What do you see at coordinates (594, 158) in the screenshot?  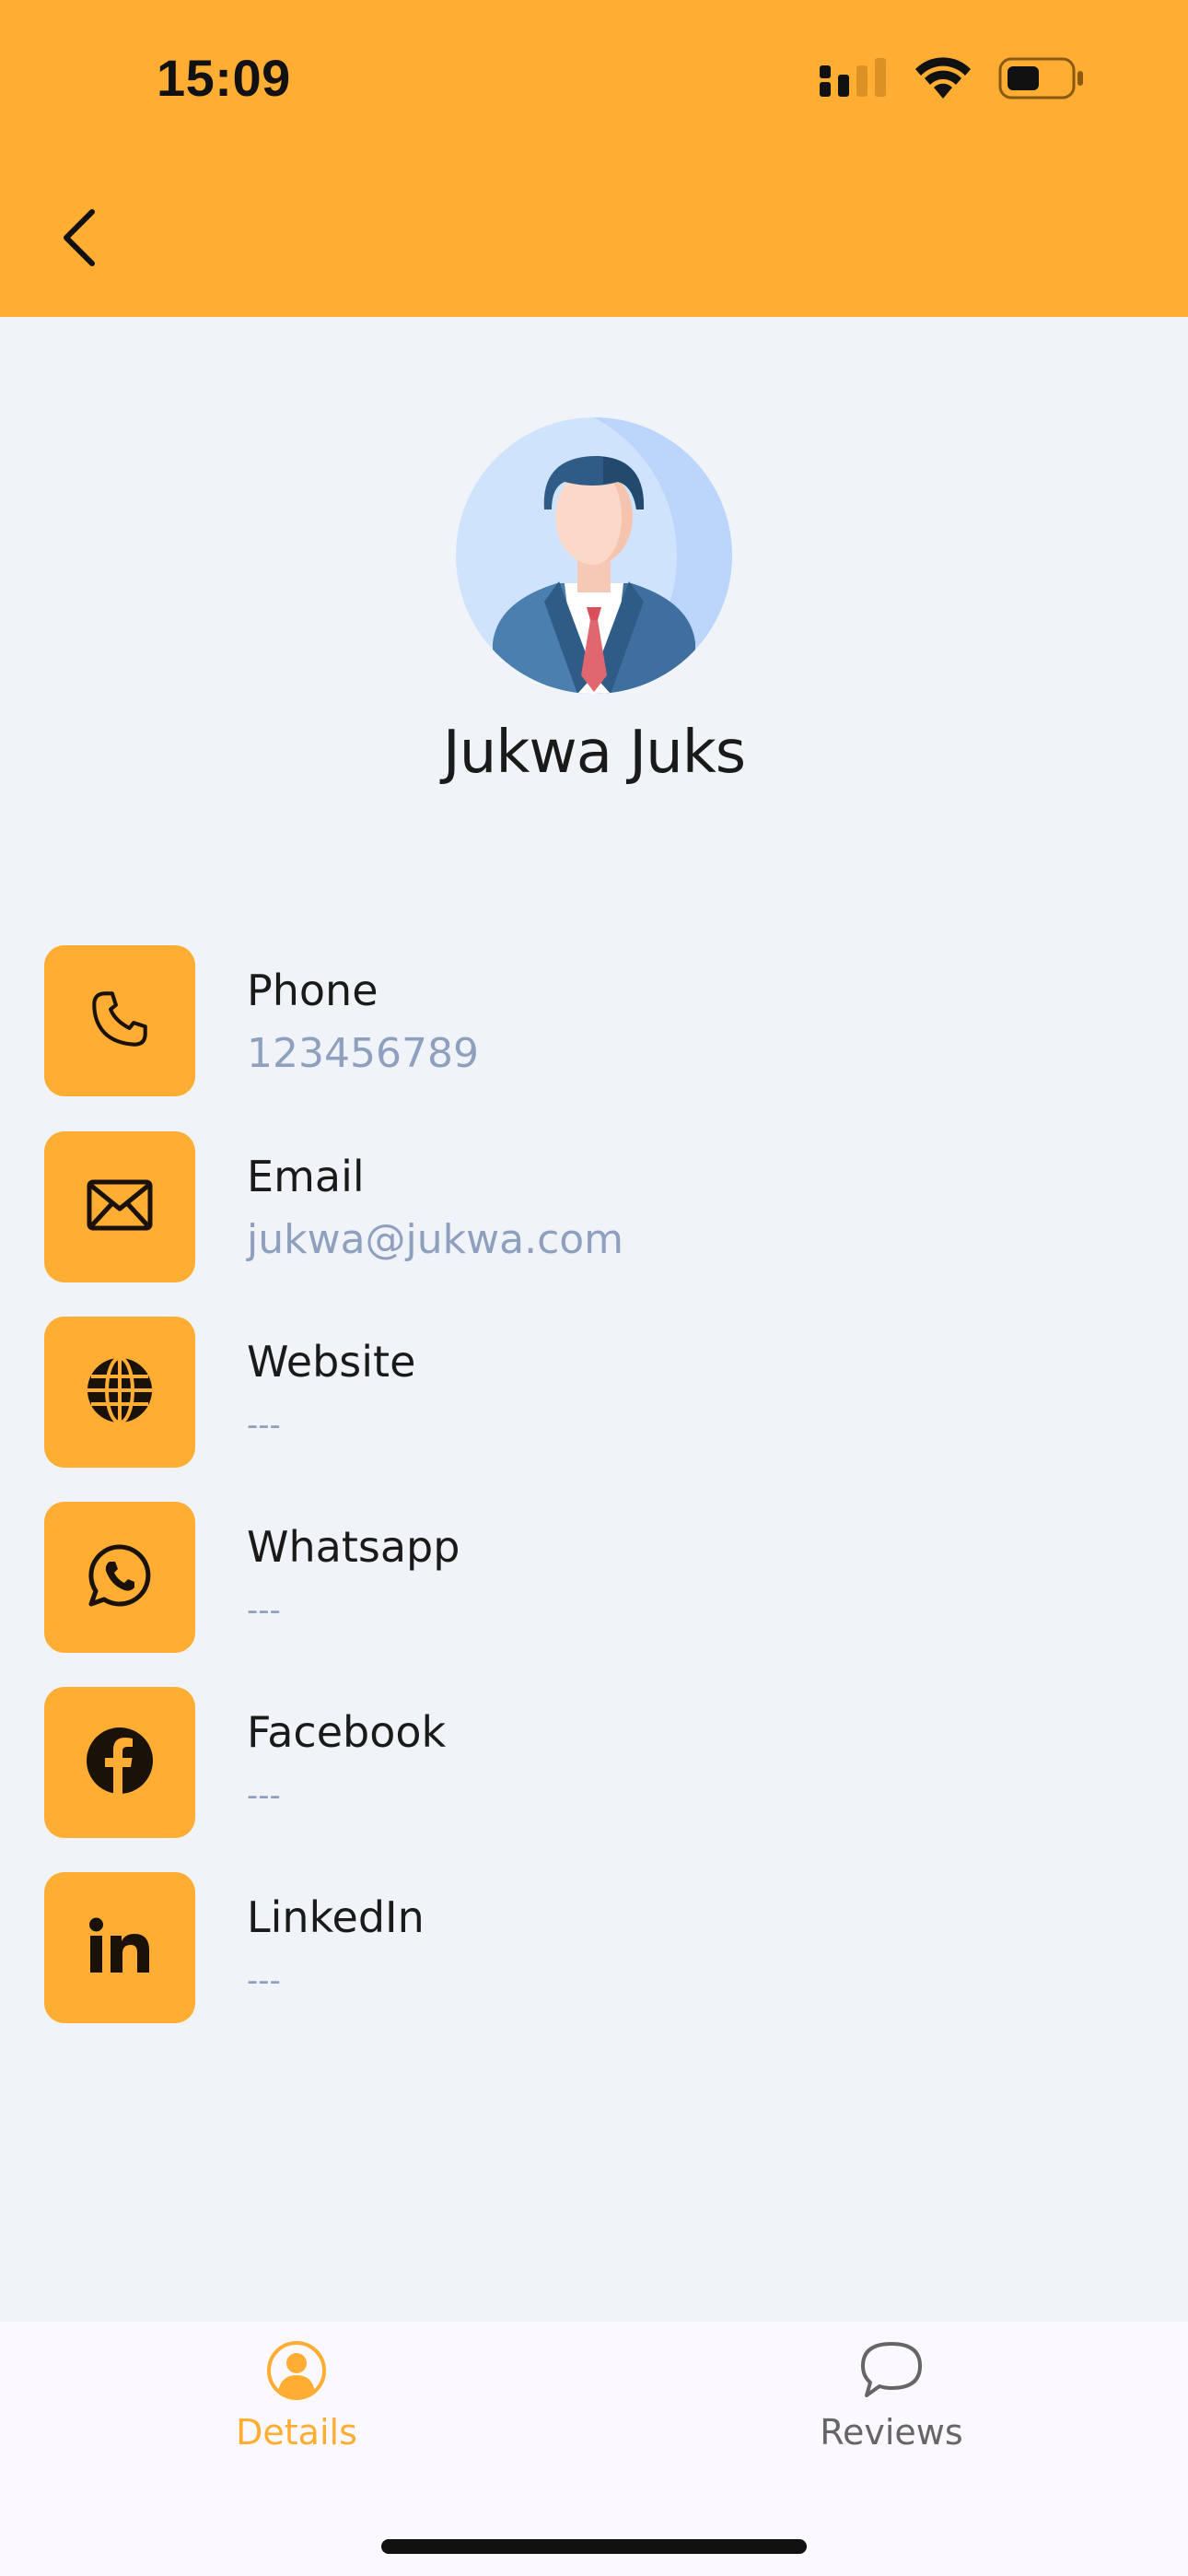 I see `app-header: 15:09` at bounding box center [594, 158].